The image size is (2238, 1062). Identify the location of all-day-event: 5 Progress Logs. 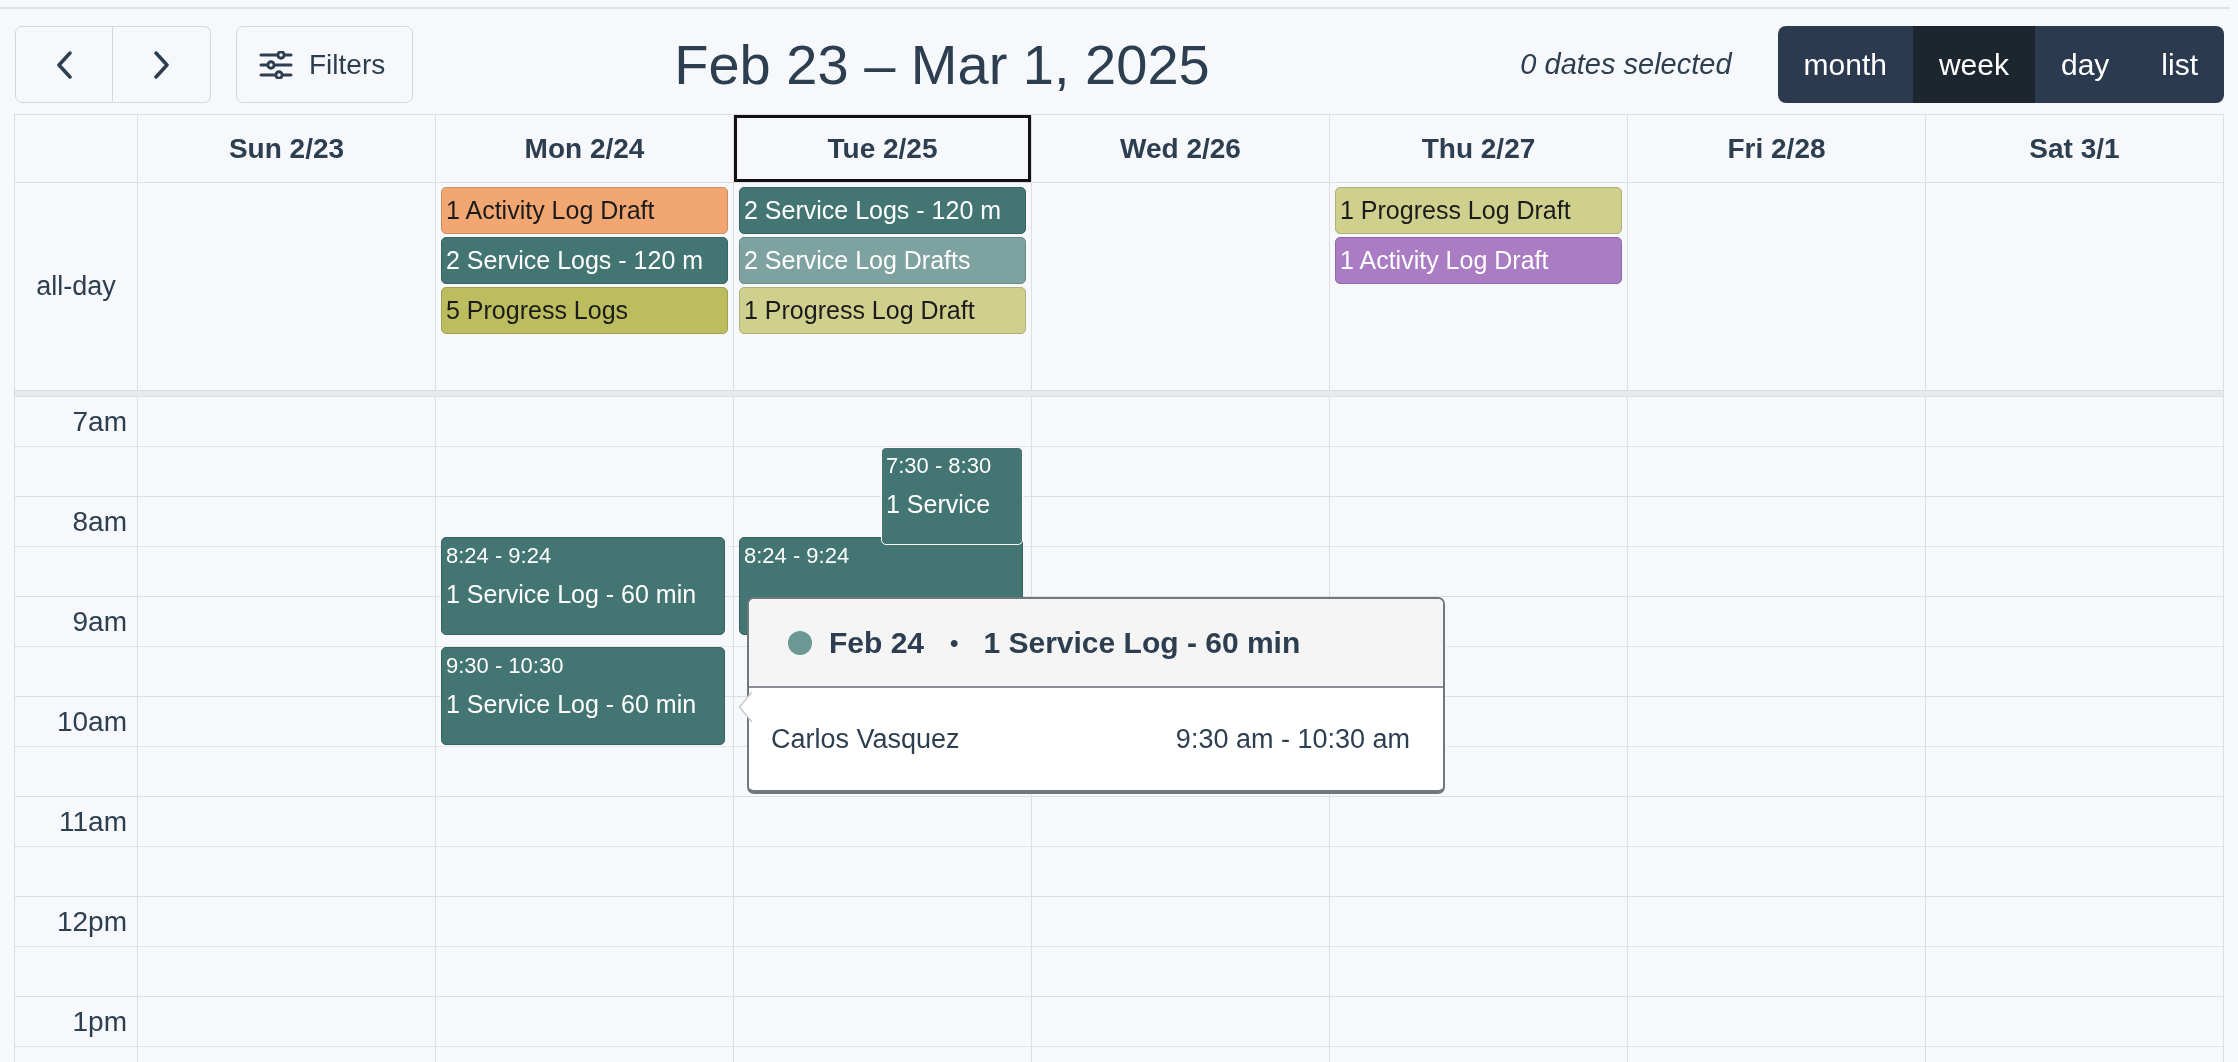
(584, 310).